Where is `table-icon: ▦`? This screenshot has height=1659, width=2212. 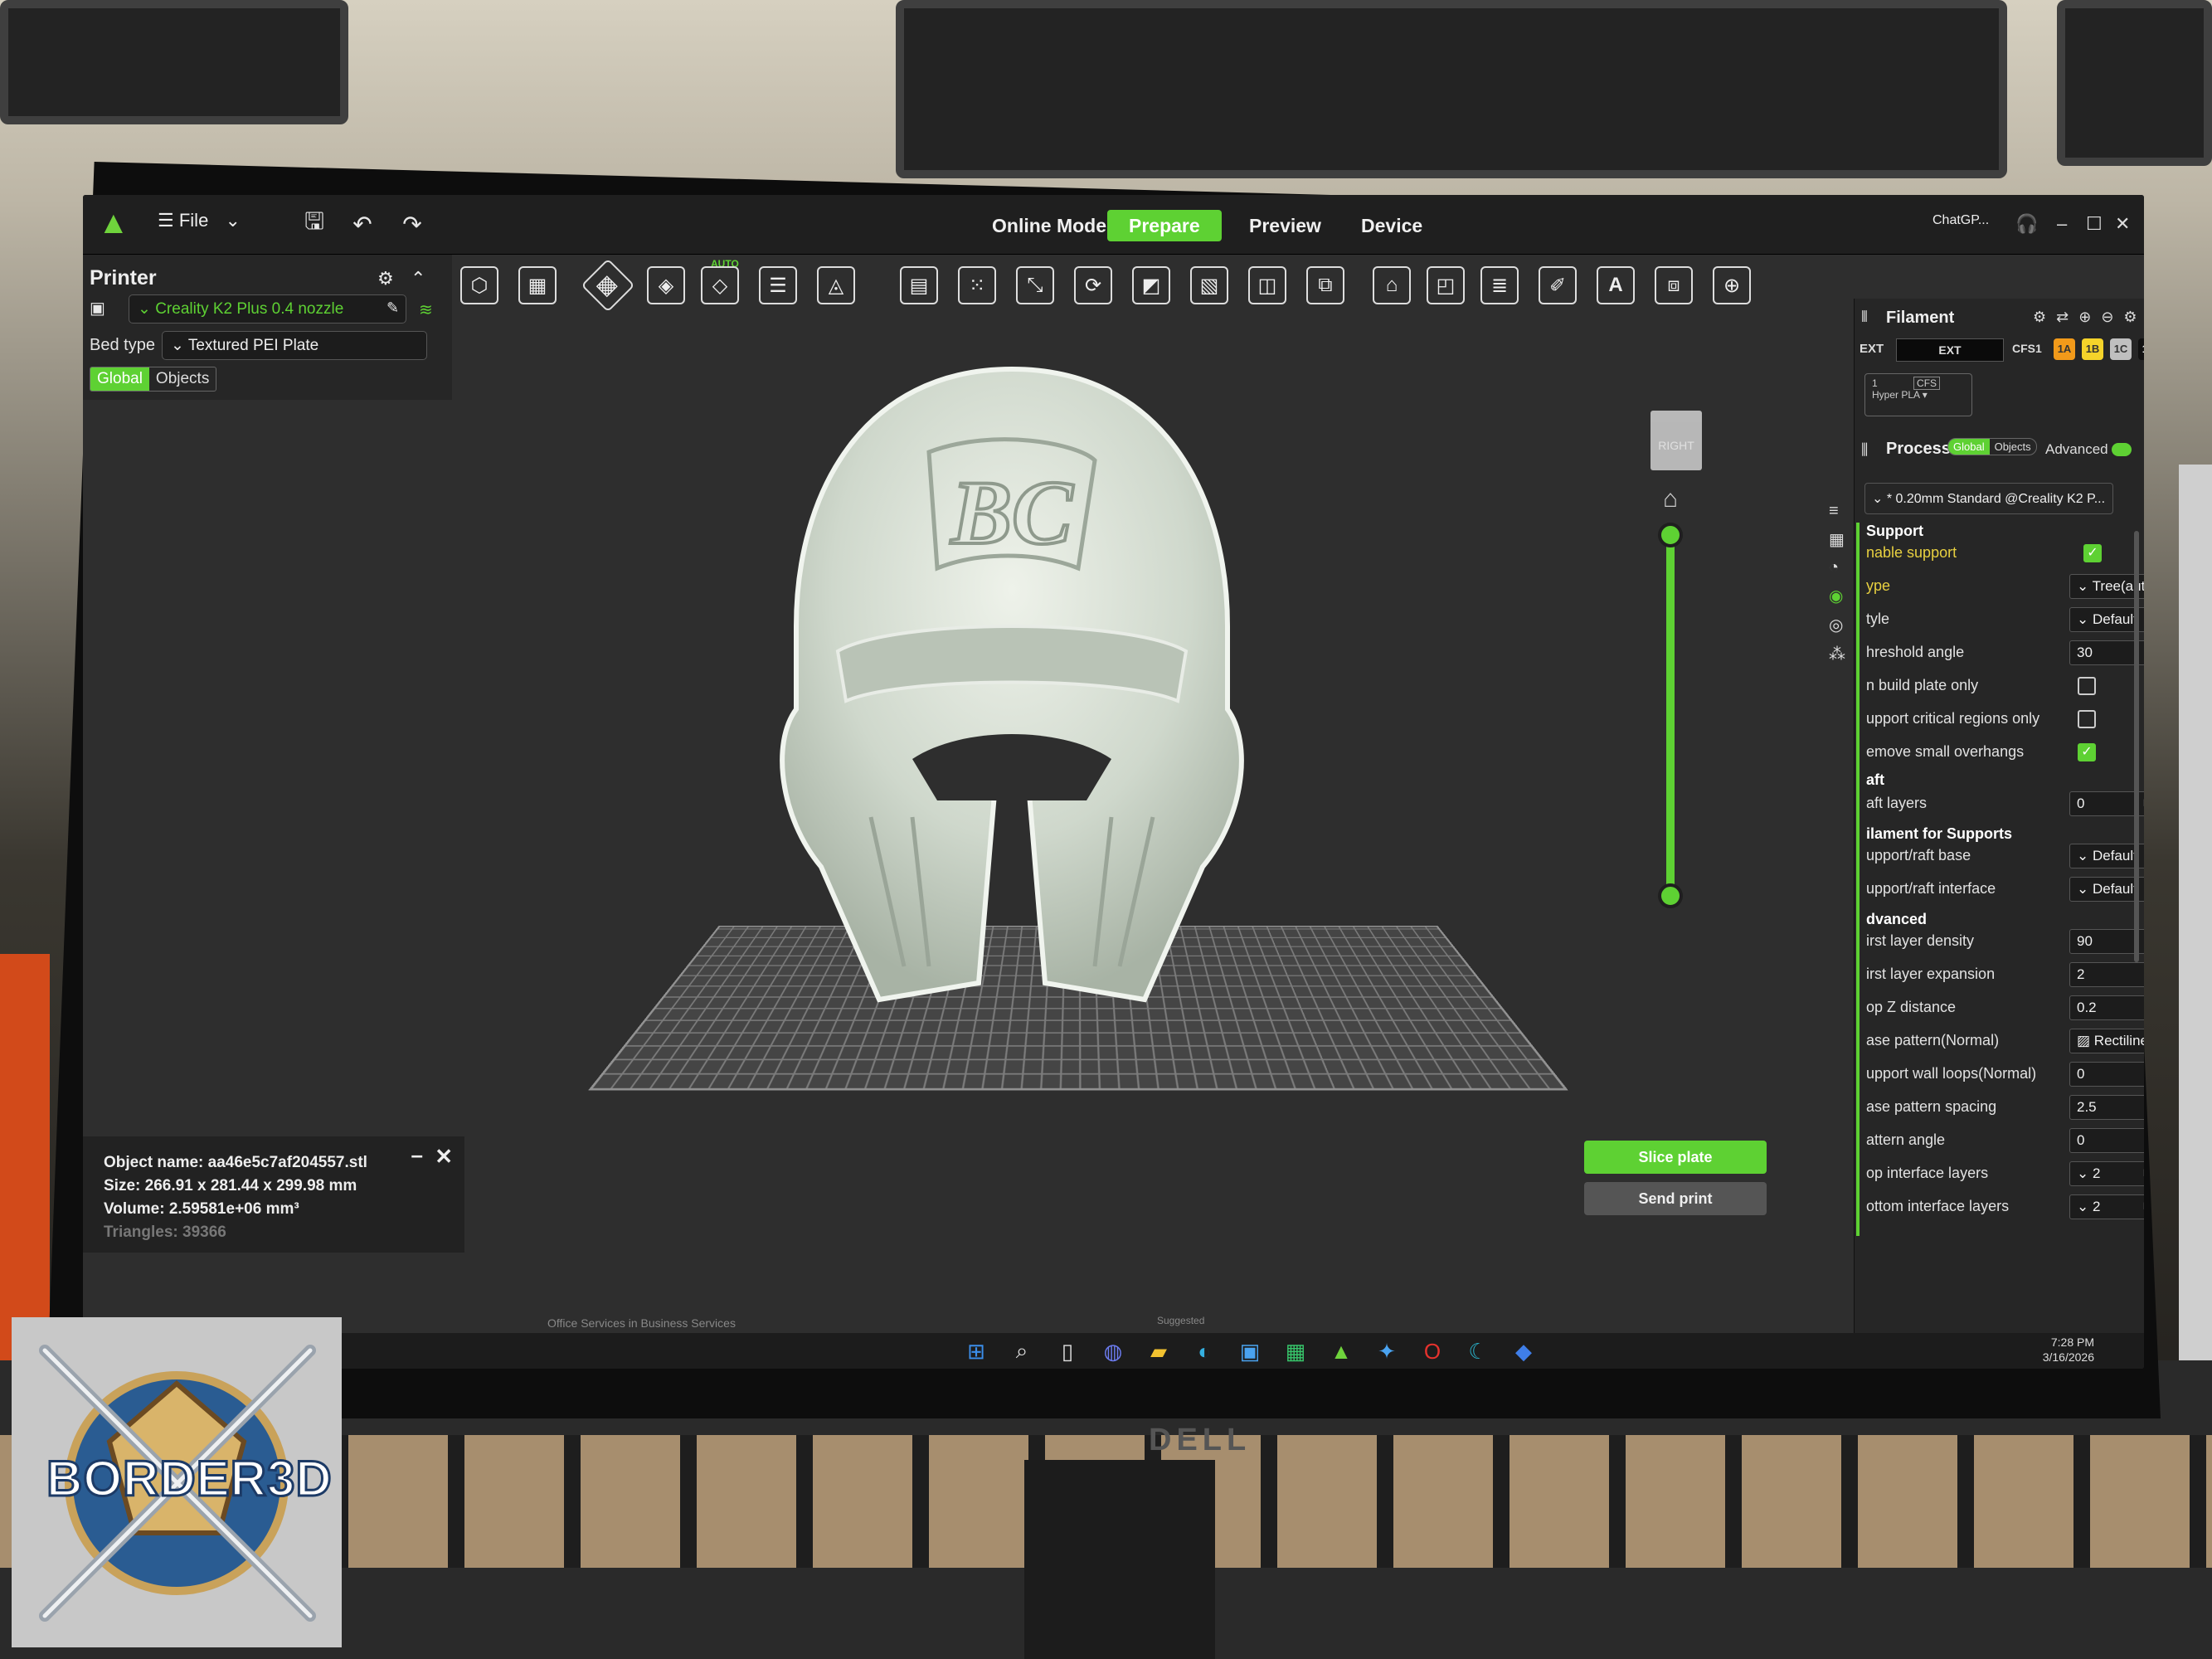 table-icon: ▦ is located at coordinates (1842, 539).